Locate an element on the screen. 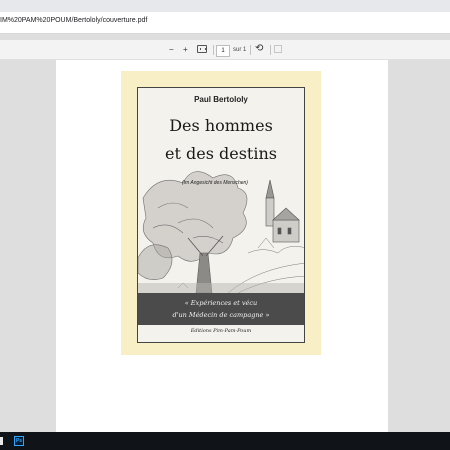  banner-line2: d'un Médecin de campagne » is located at coordinates (221, 315).